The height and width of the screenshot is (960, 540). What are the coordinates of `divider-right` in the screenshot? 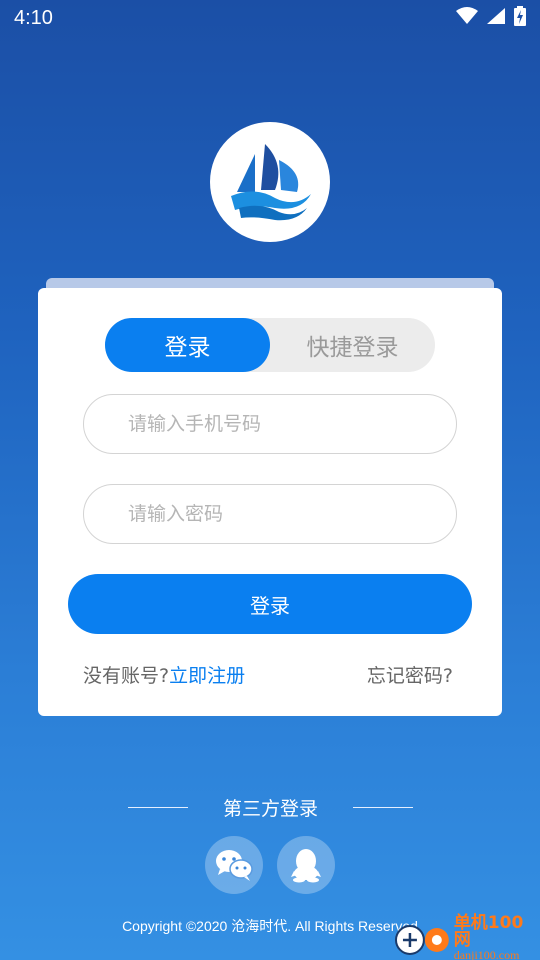 It's located at (382, 807).